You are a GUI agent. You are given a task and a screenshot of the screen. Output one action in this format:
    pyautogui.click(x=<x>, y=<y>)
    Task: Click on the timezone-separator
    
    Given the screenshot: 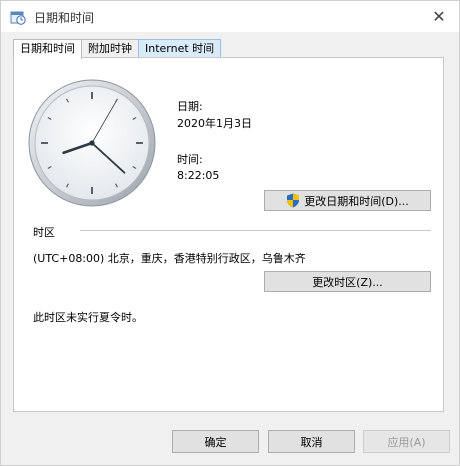 What is the action you would take?
    pyautogui.click(x=255, y=230)
    